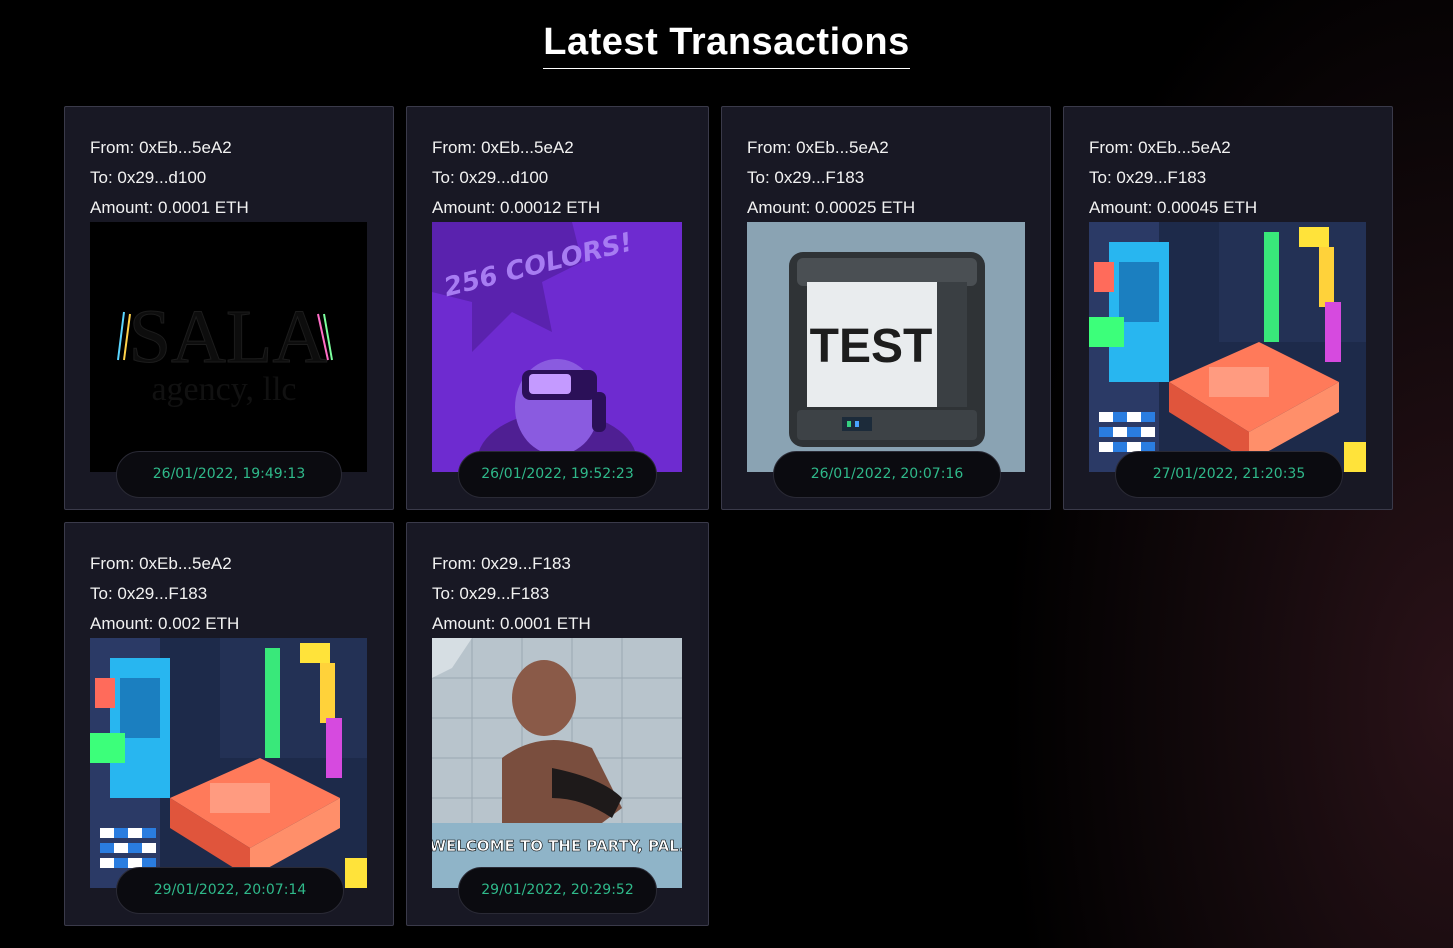  I want to click on transaction-timestamp: 26/01/2022, 19:49:13, so click(229, 474).